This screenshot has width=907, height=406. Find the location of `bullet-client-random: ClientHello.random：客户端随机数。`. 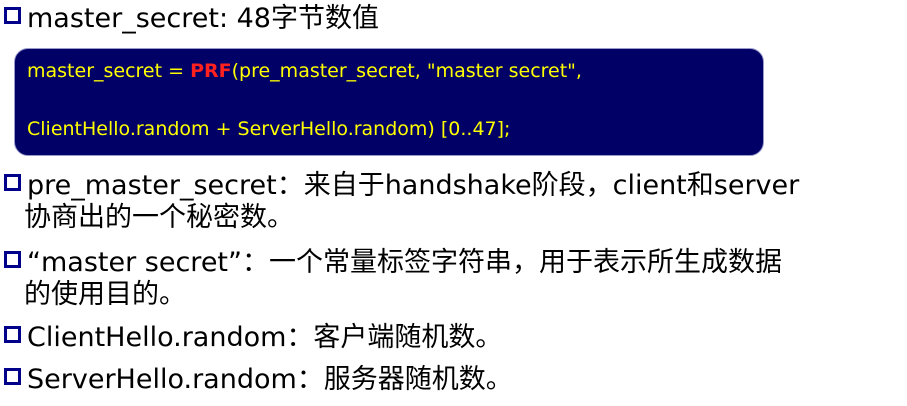

bullet-client-random: ClientHello.random：客户端随机数。 is located at coordinates (253, 338).